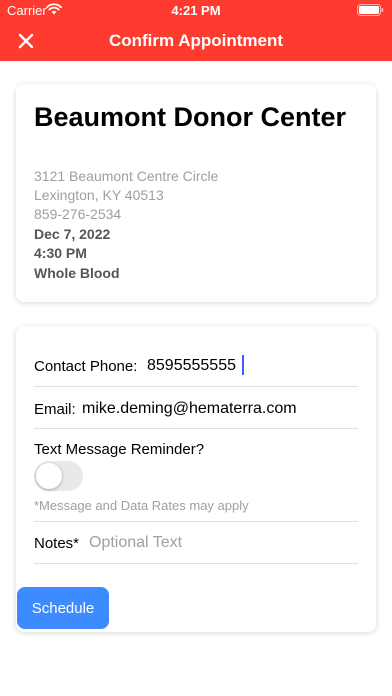  What do you see at coordinates (189, 409) in the screenshot?
I see `email-input: mike.deming@hematerra.com` at bounding box center [189, 409].